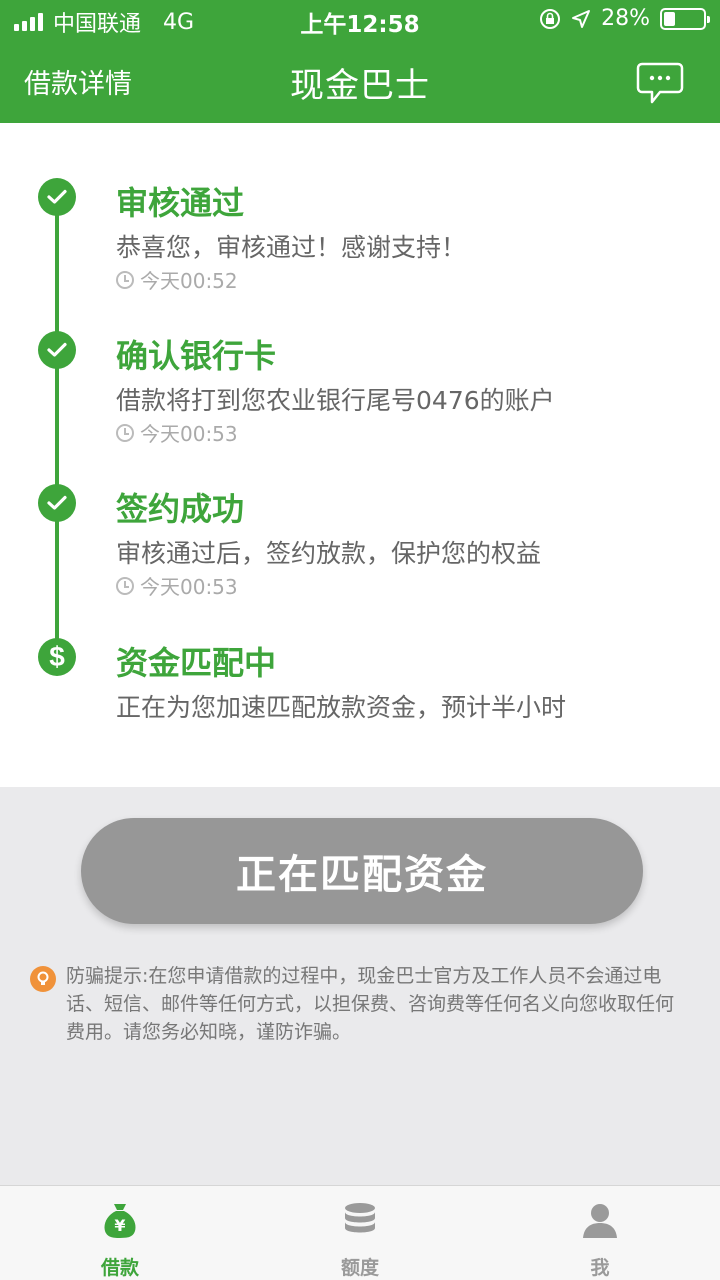  What do you see at coordinates (600, 1221) in the screenshot?
I see `user-icon` at bounding box center [600, 1221].